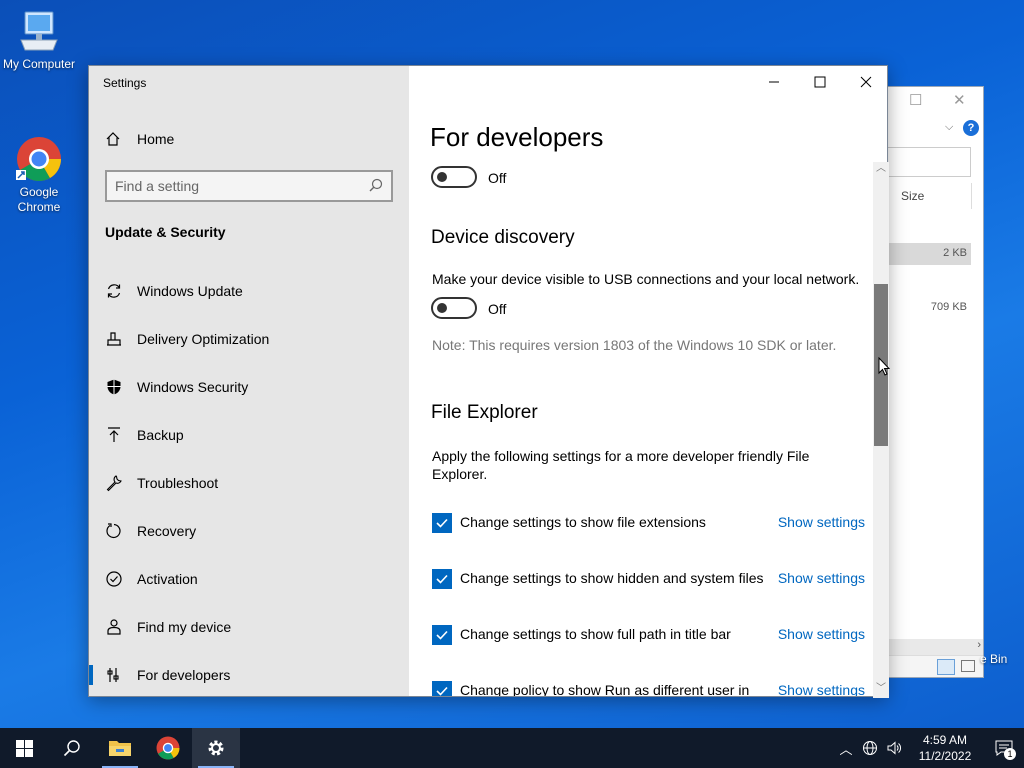 This screenshot has height=768, width=1024. Describe the element at coordinates (184, 675) in the screenshot. I see `sidebar-item-label: For developers` at that location.